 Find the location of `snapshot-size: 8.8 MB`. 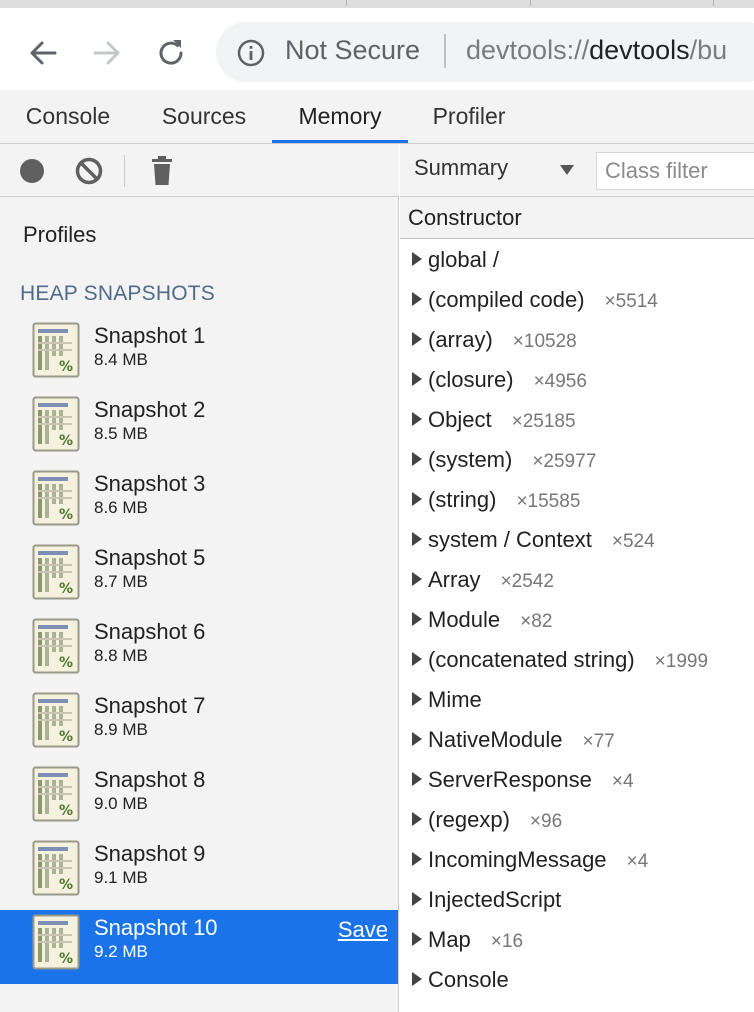

snapshot-size: 8.8 MB is located at coordinates (121, 655).